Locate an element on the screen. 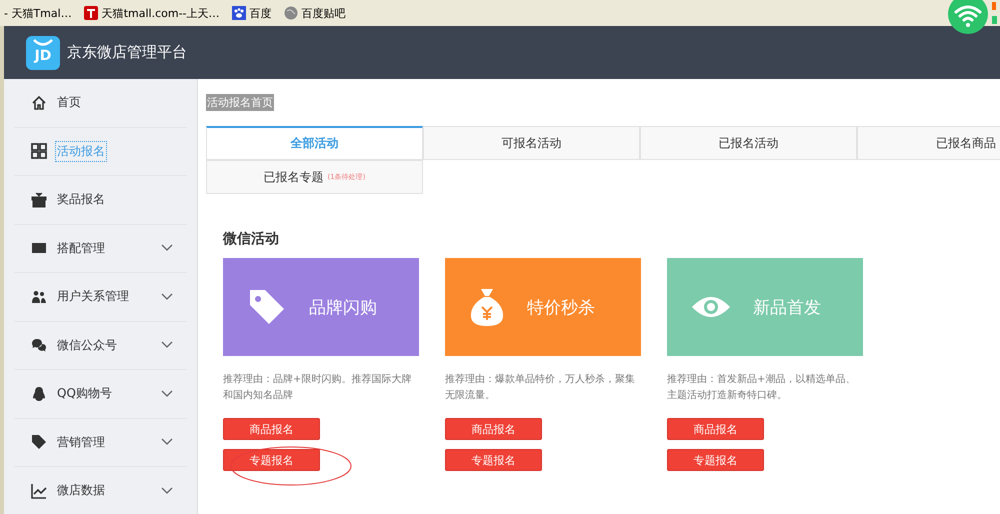 This screenshot has width=1000, height=514. people-icon is located at coordinates (39, 296).